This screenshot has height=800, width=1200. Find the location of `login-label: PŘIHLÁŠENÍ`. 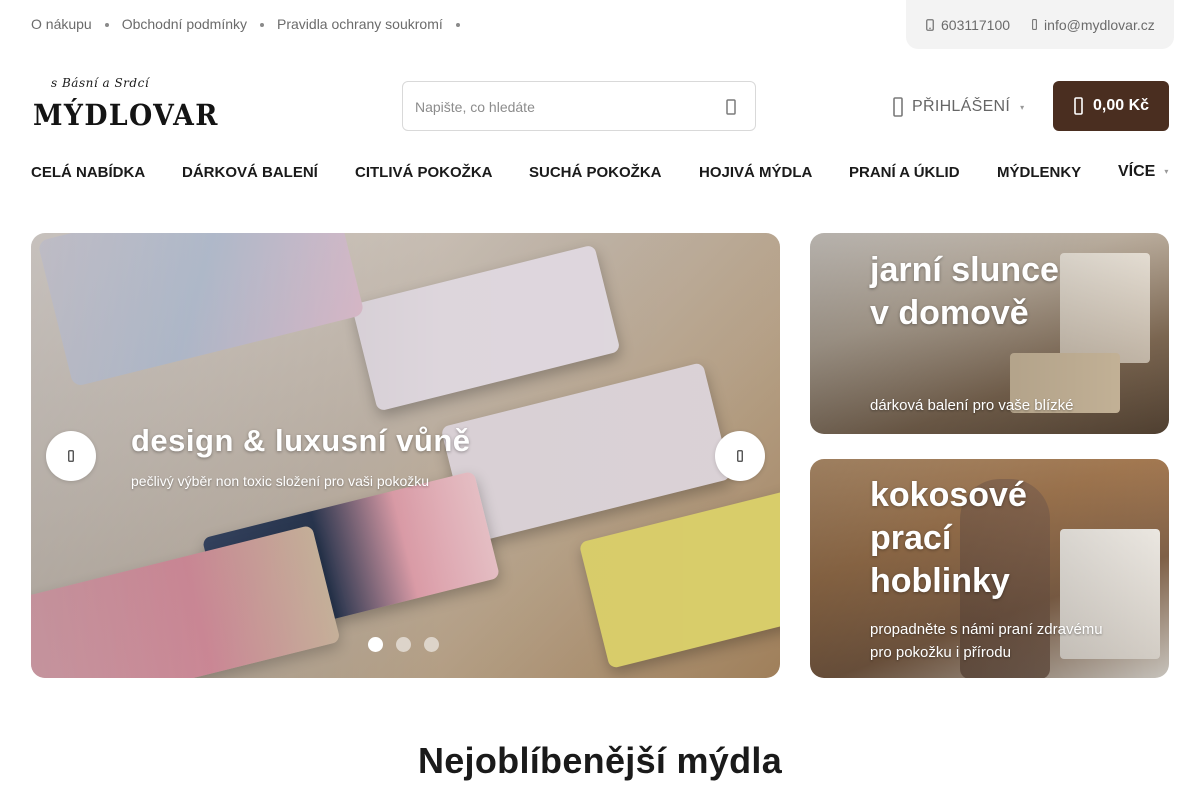

login-label: PŘIHLÁŠENÍ is located at coordinates (961, 106).